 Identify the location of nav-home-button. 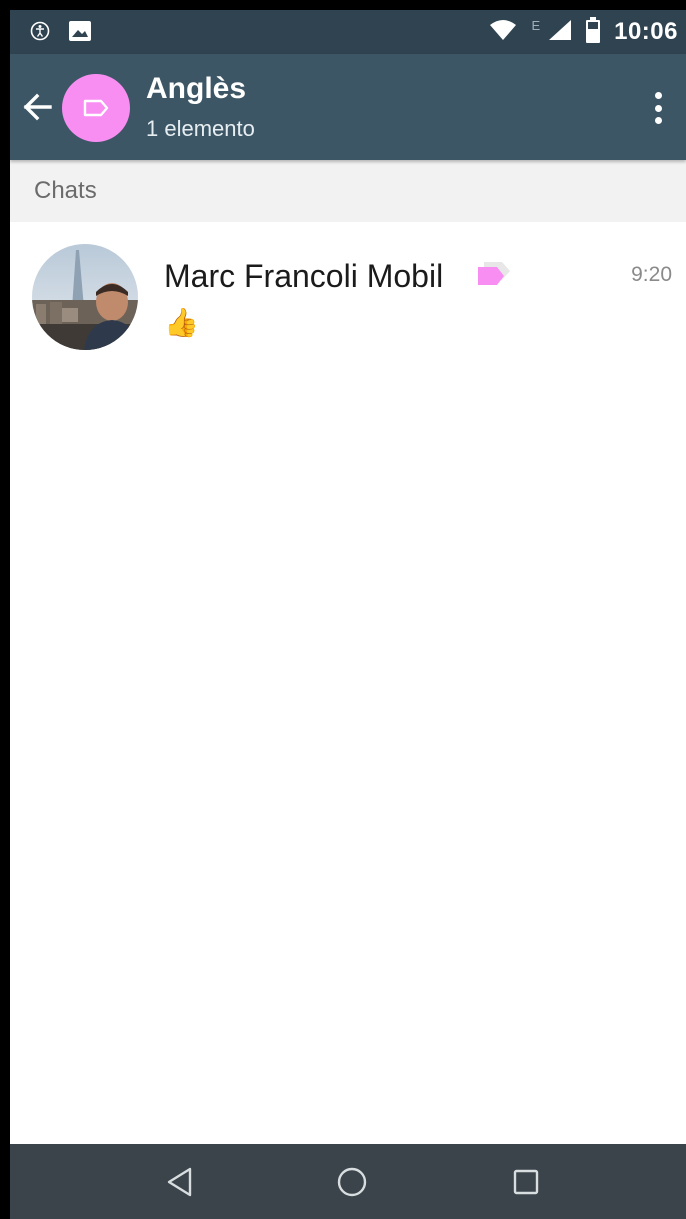
(352, 1182).